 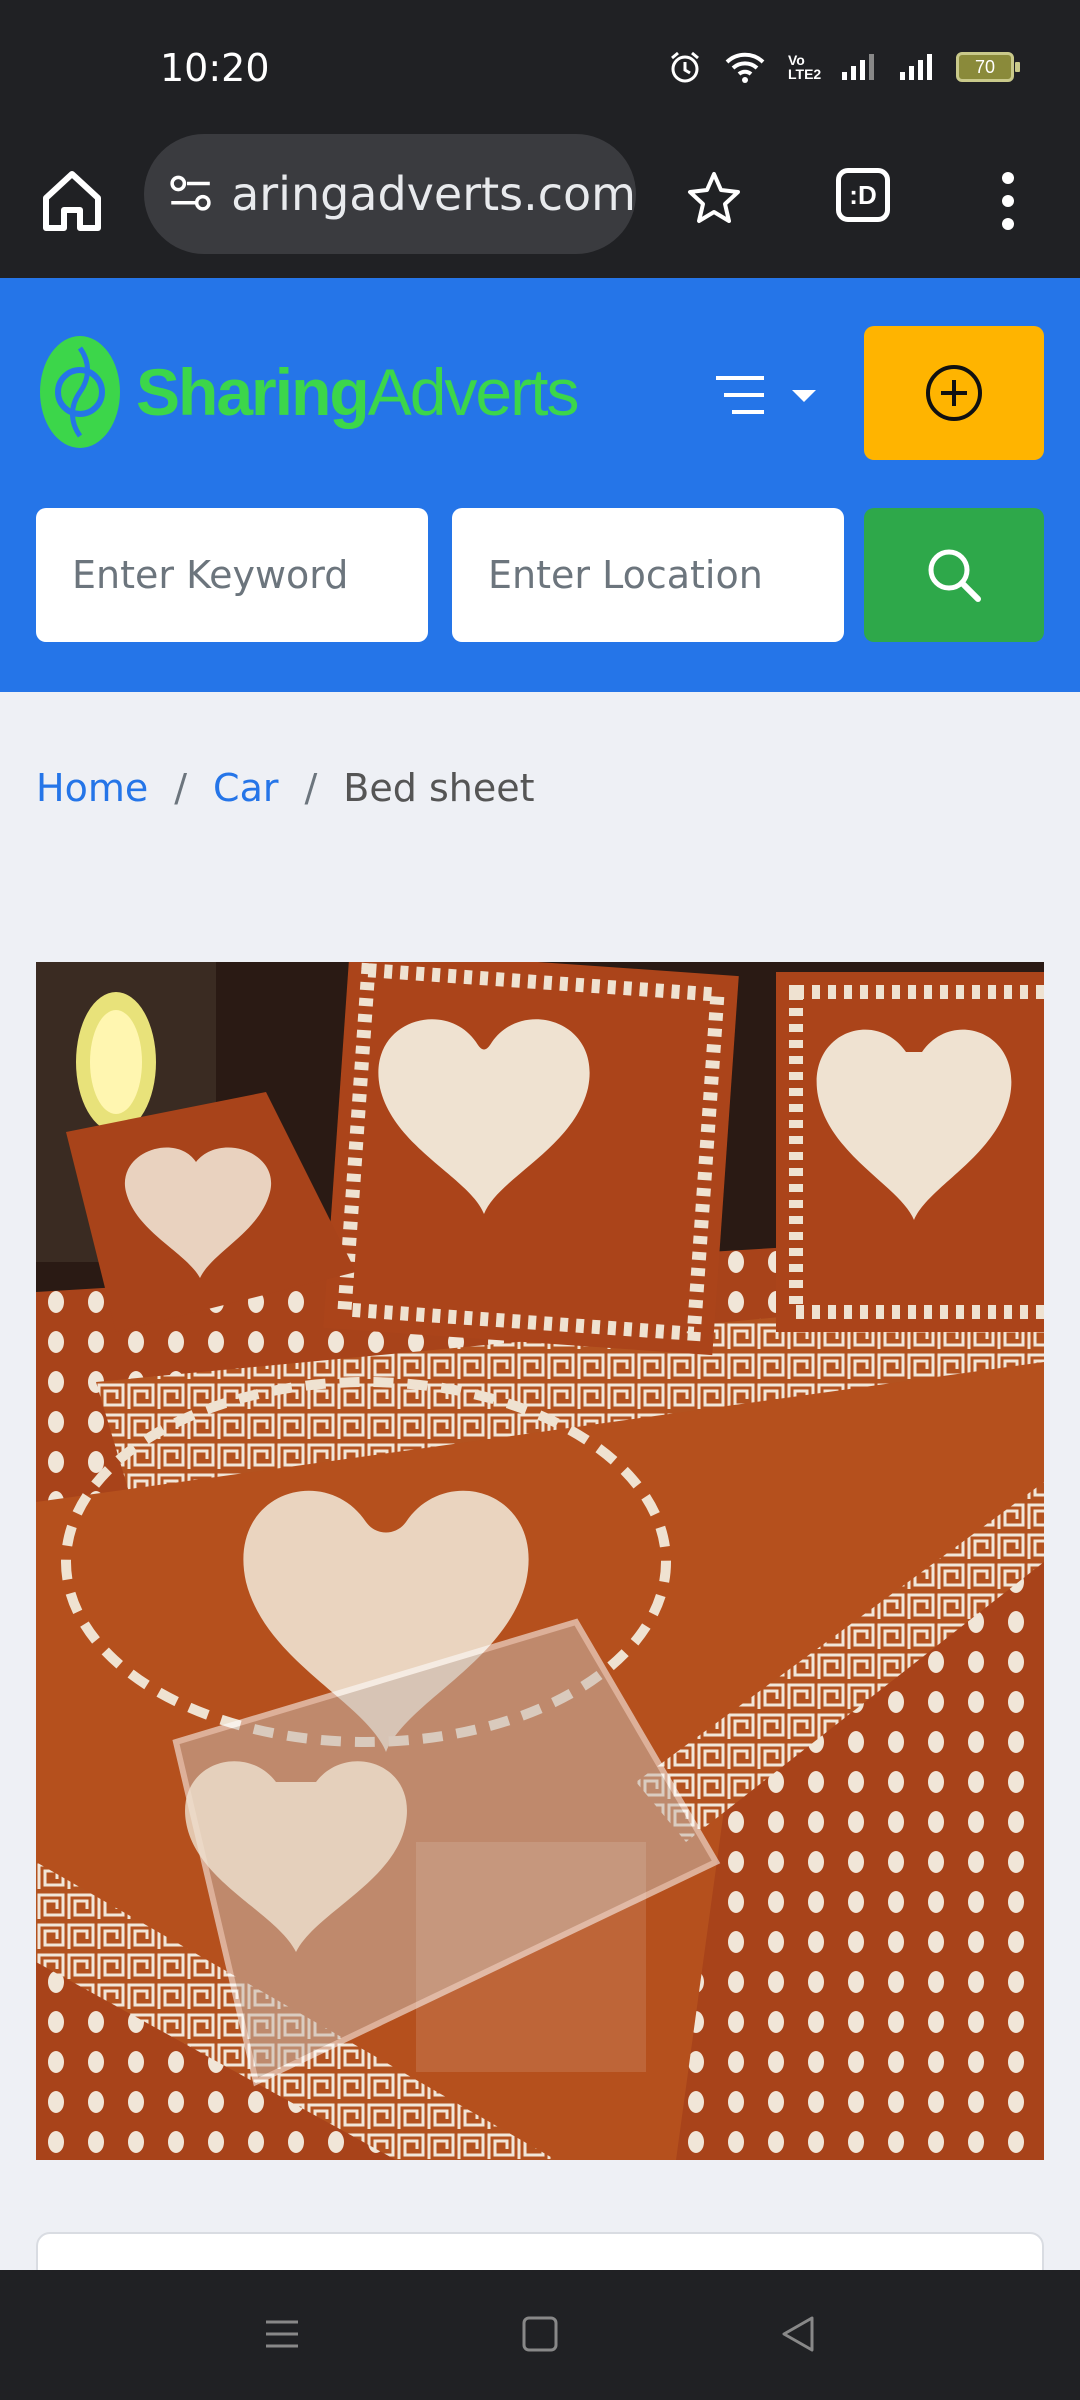 I want to click on battery-icon: 70, so click(x=988, y=67).